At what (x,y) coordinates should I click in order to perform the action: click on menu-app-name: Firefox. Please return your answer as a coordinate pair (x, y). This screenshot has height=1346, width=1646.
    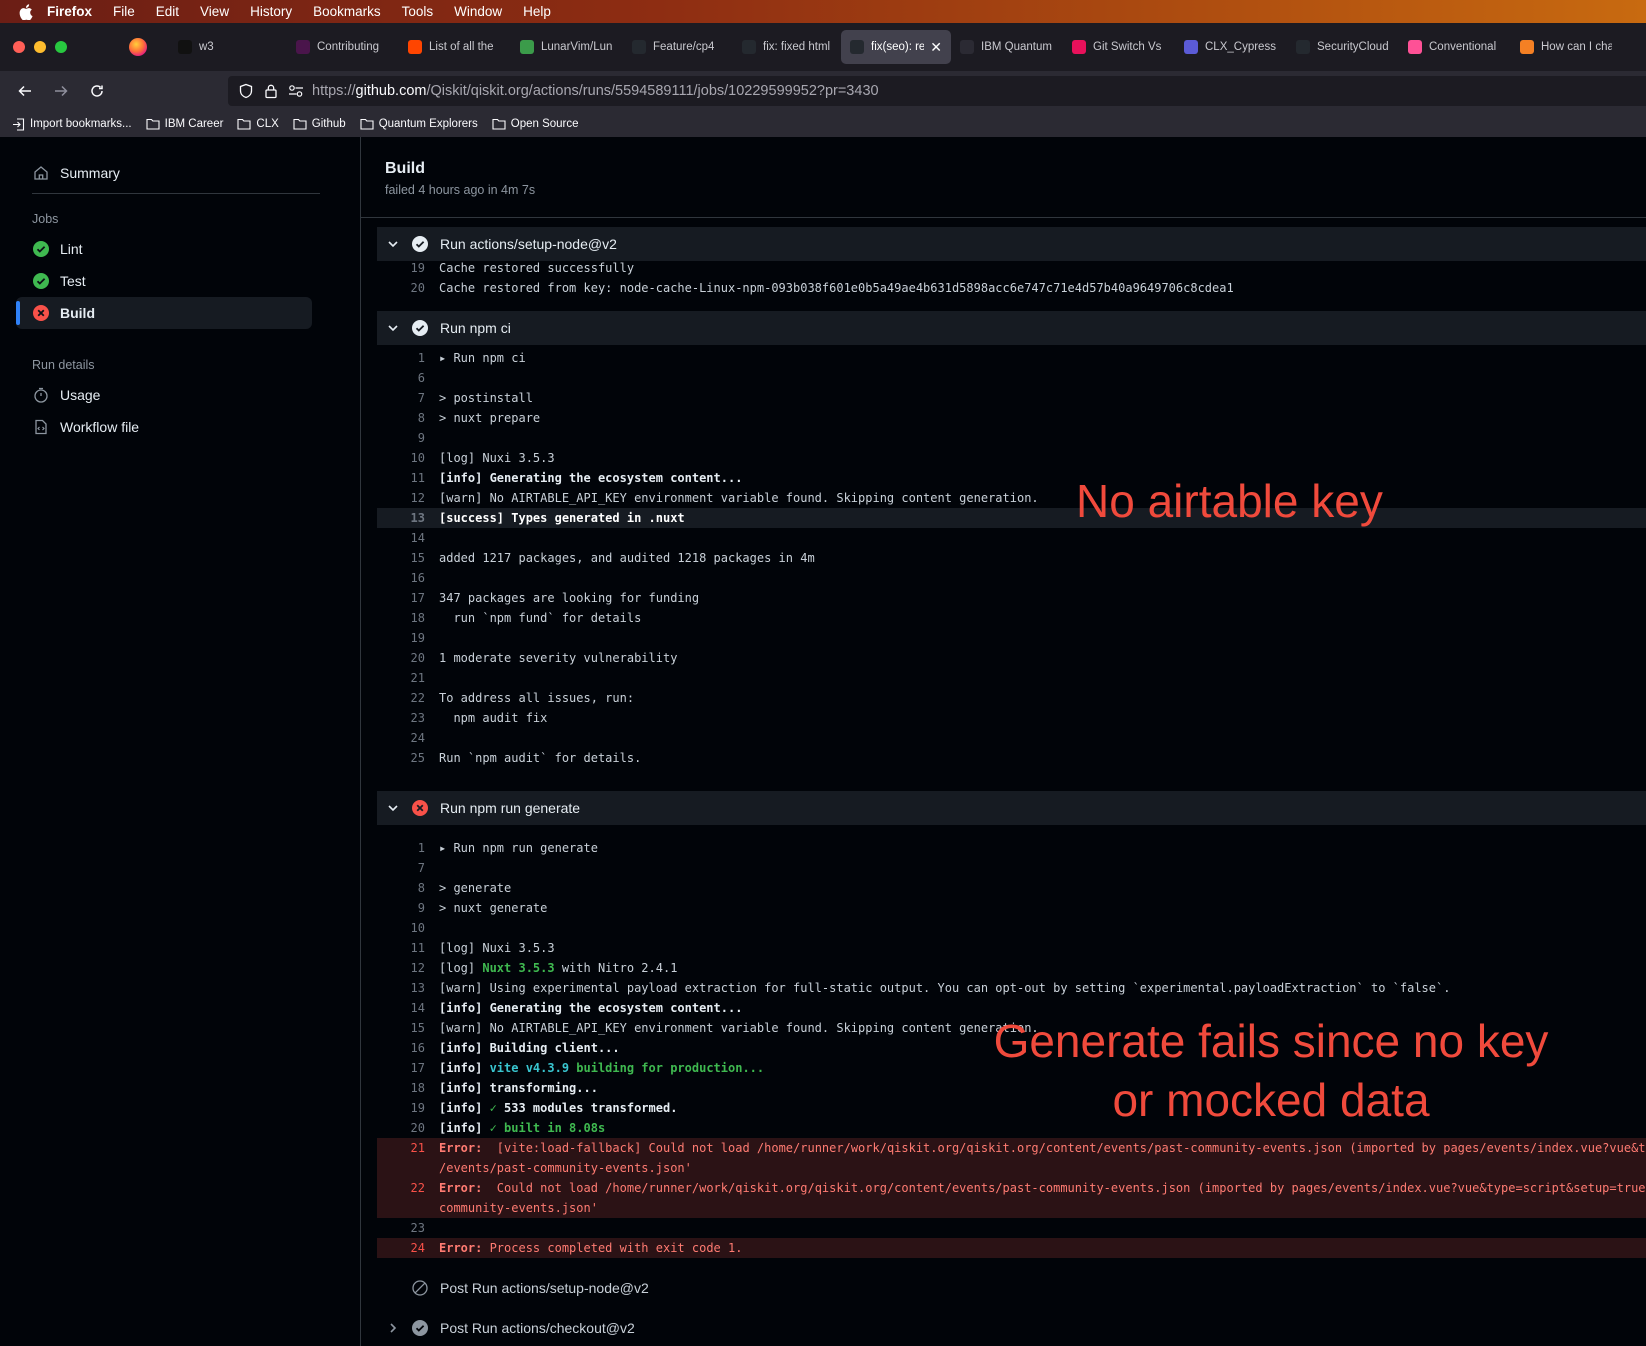
    Looking at the image, I should click on (69, 11).